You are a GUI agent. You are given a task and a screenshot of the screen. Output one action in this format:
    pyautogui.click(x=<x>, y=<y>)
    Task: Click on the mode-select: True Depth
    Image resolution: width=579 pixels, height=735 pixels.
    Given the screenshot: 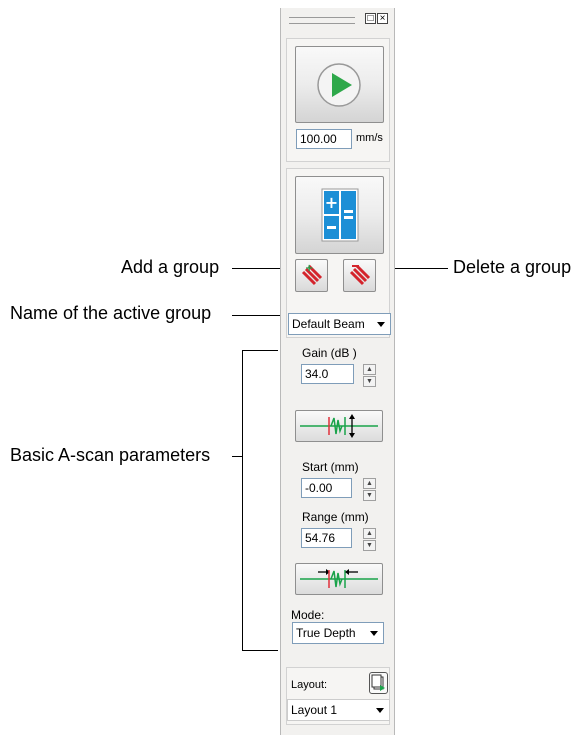 What is the action you would take?
    pyautogui.click(x=338, y=633)
    